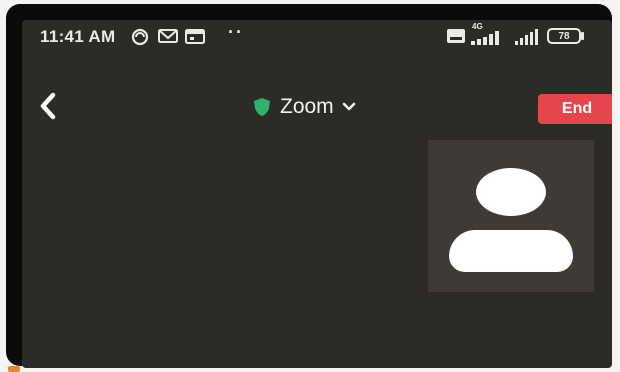  I want to click on calendar-icon, so click(195, 36).